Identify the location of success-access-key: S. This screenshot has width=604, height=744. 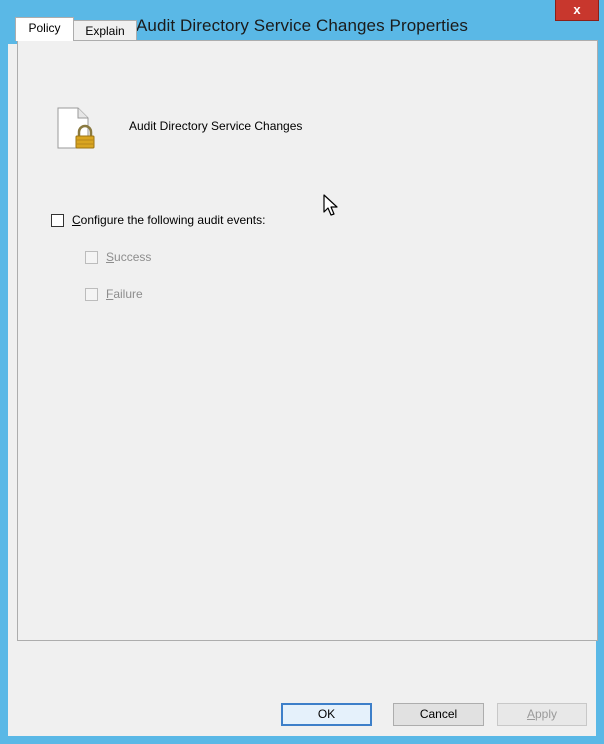
(110, 257).